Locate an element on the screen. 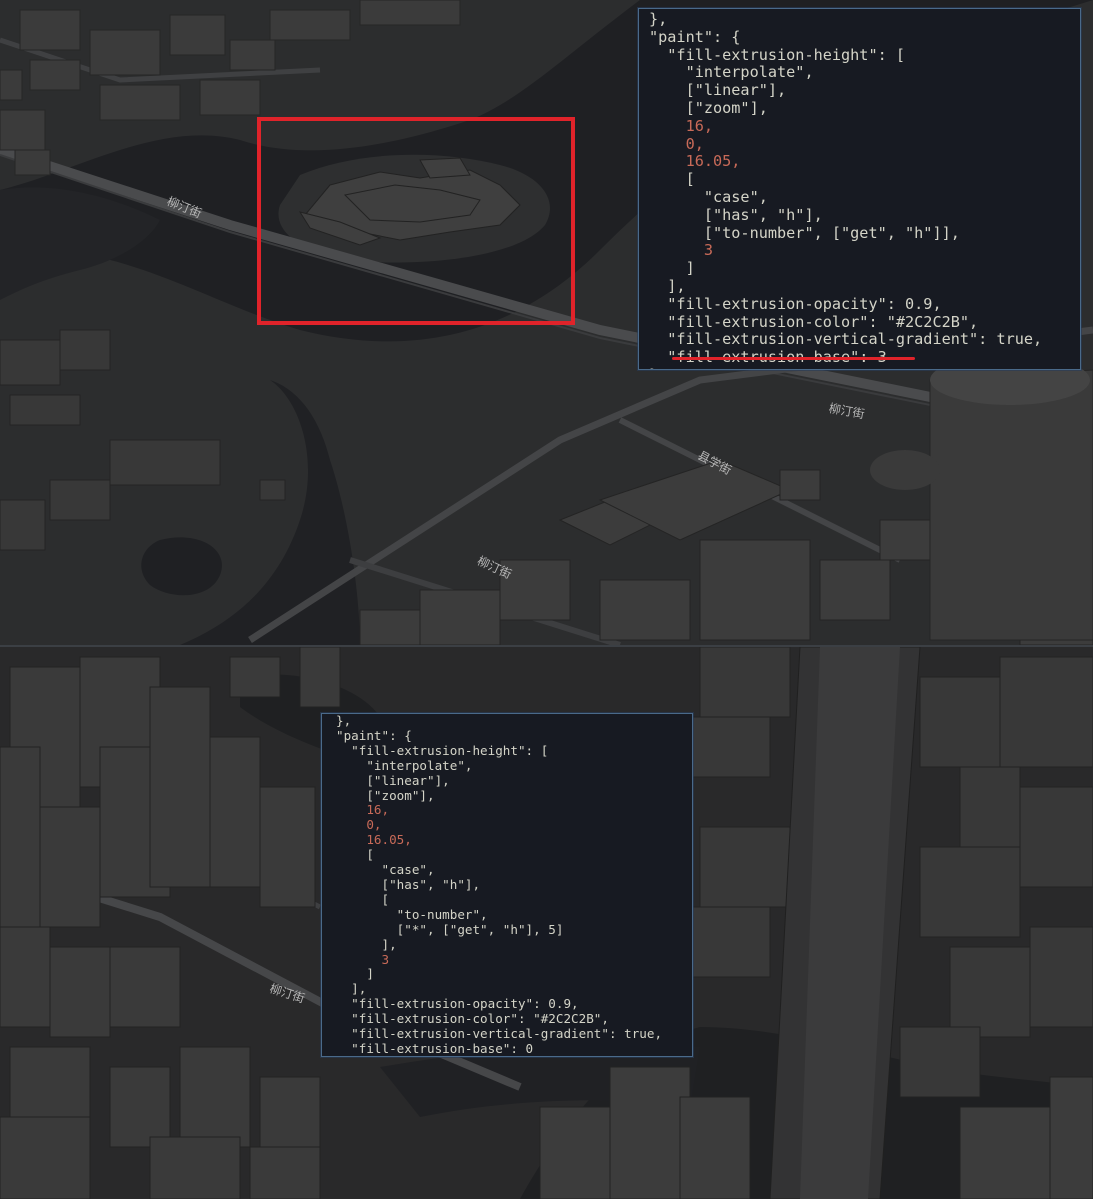 The image size is (1093, 1199). code-line: ["*", ["get", "h"], 5] is located at coordinates (450, 929).